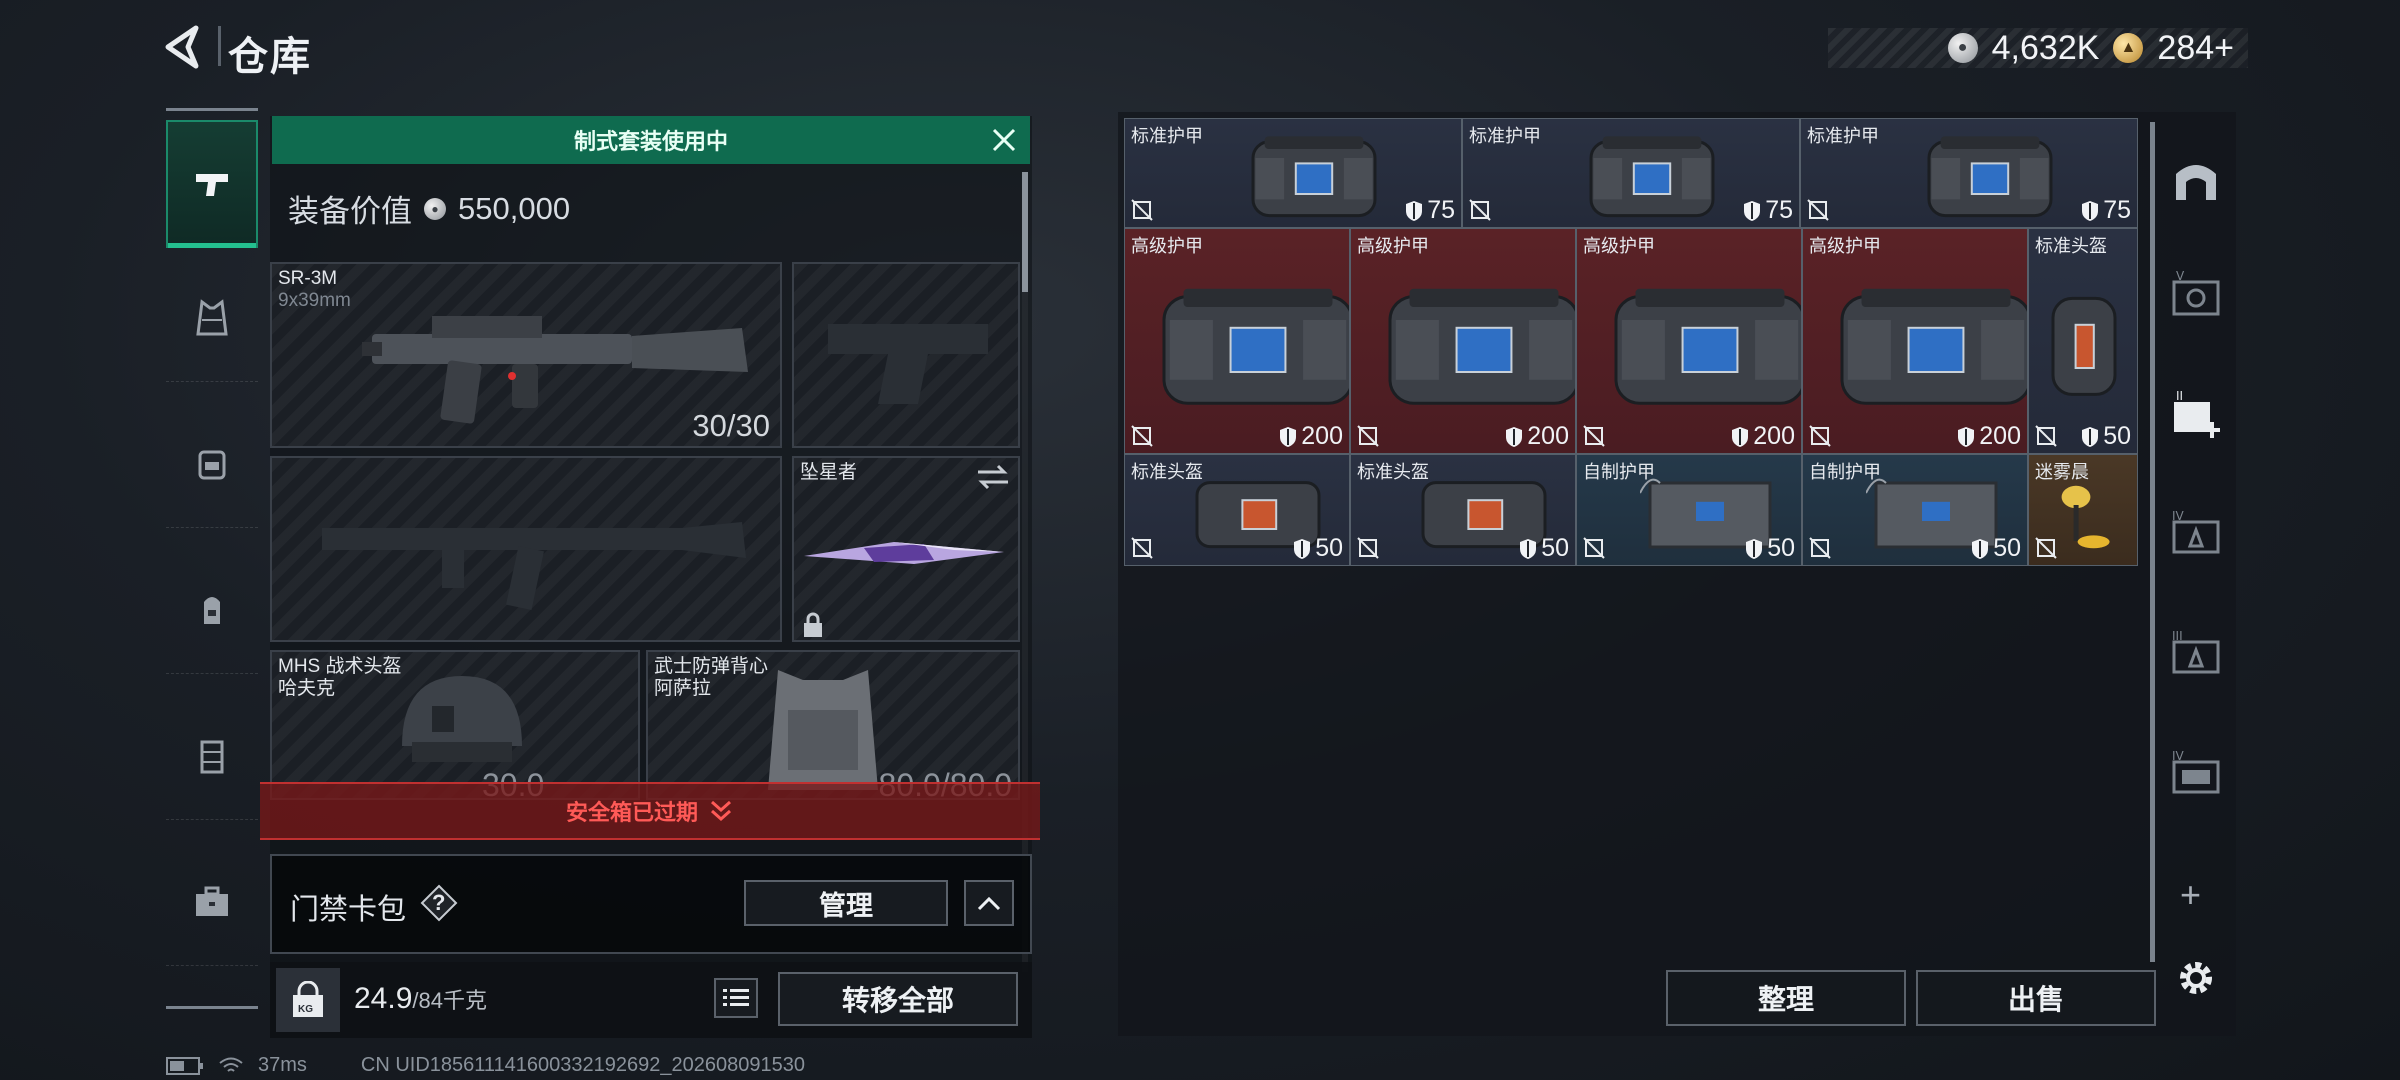 The width and height of the screenshot is (2400, 1080). I want to click on item-name: 标准头盔, so click(1167, 472).